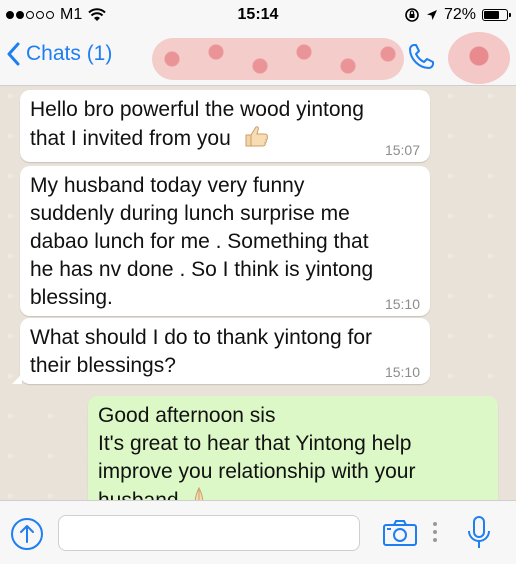 Image resolution: width=516 pixels, height=564 pixels. I want to click on composer-bar, so click(258, 532).